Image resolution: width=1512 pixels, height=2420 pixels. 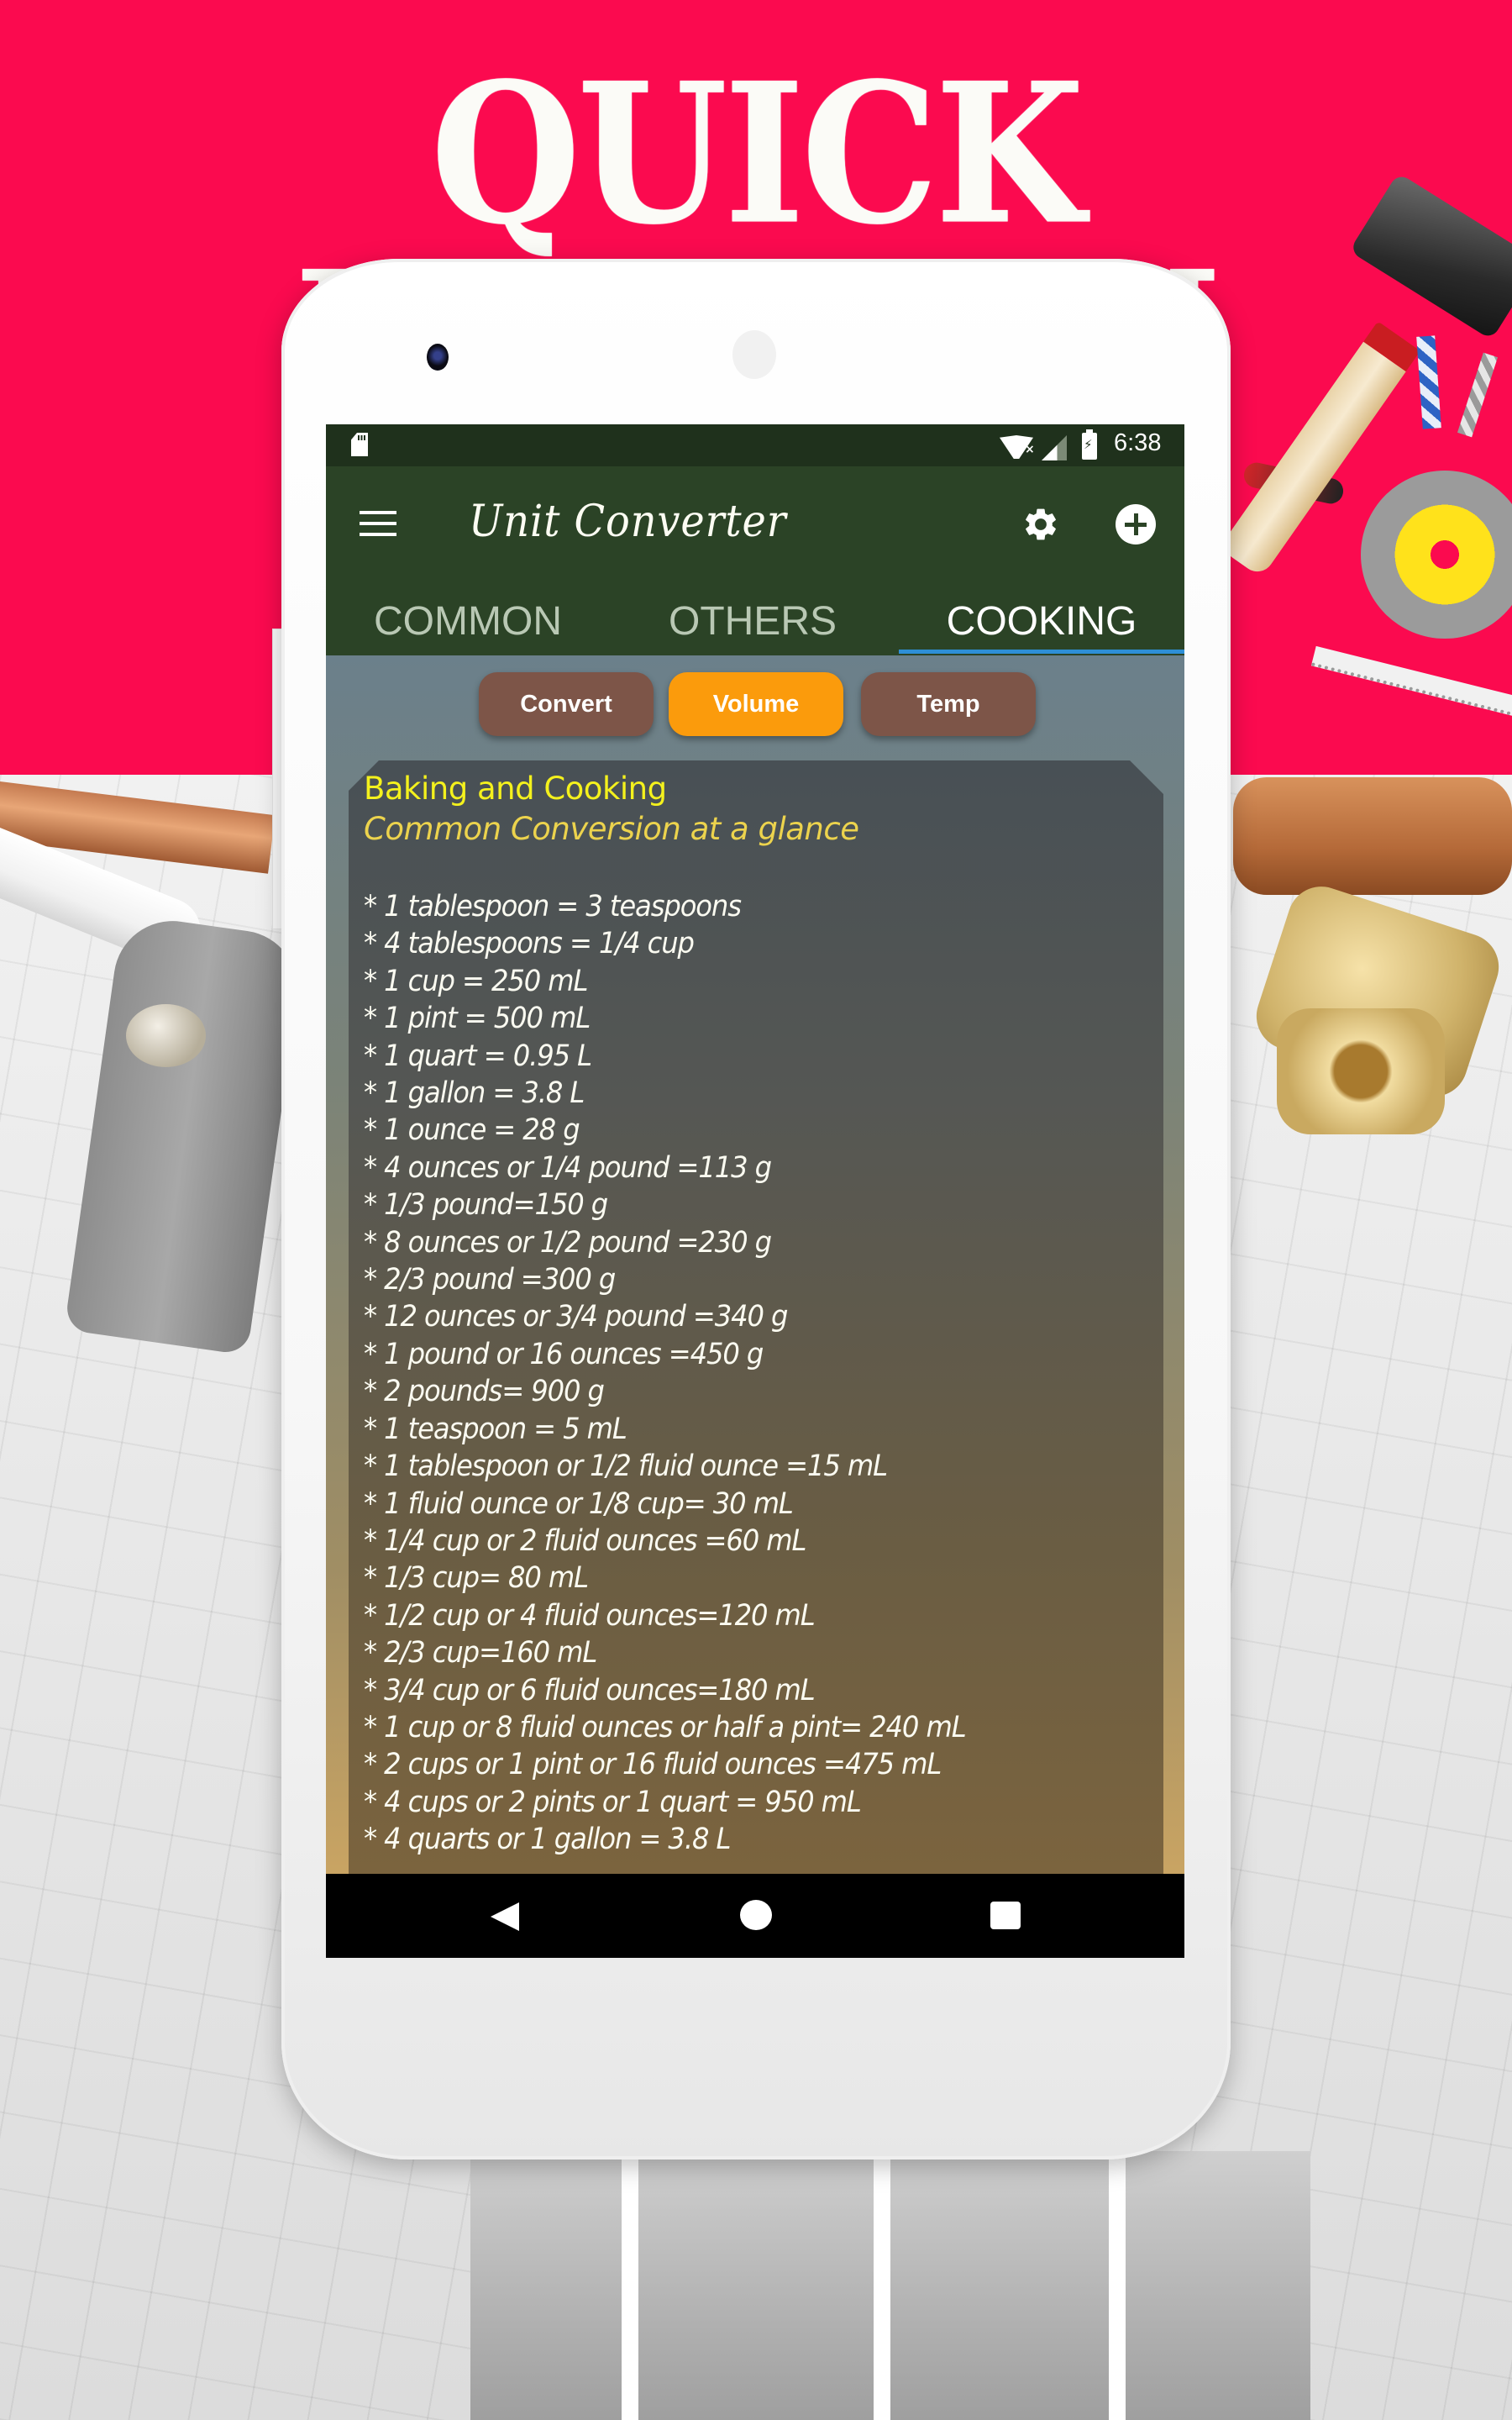 What do you see at coordinates (438, 357) in the screenshot?
I see `camera-icon` at bounding box center [438, 357].